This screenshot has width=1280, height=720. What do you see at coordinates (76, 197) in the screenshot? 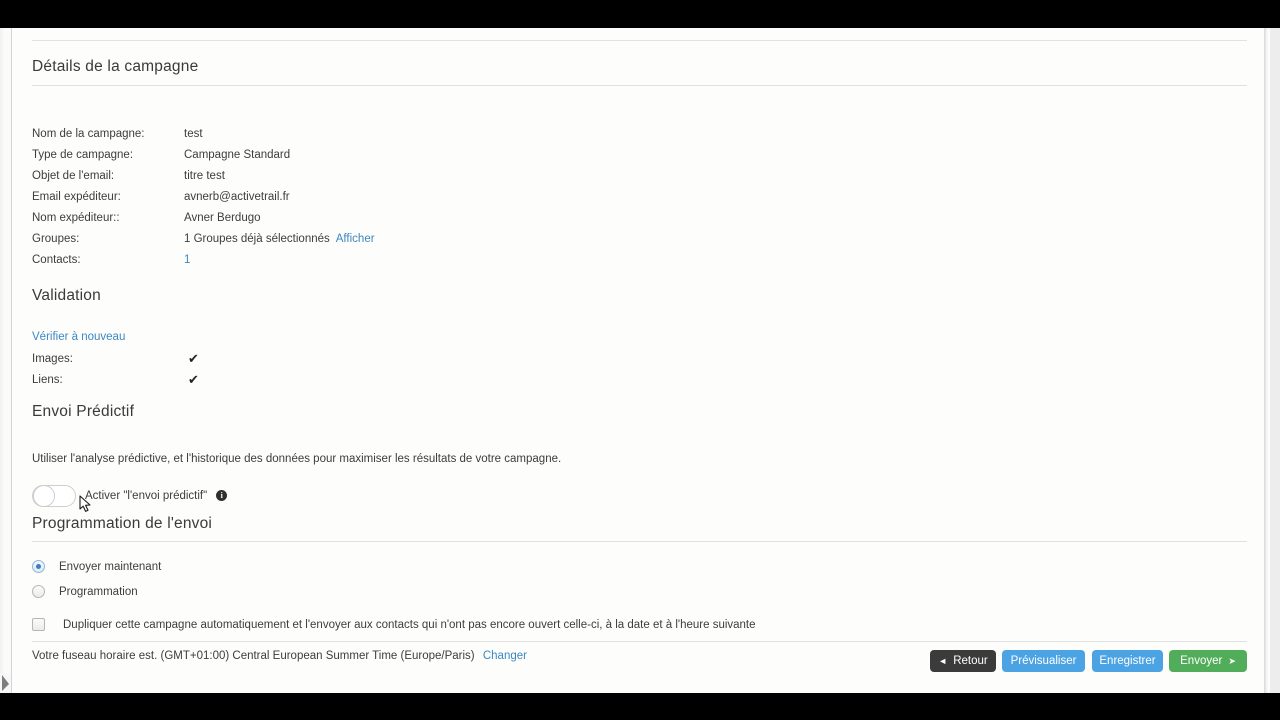
I see `detail-label: Email expéditeur:` at bounding box center [76, 197].